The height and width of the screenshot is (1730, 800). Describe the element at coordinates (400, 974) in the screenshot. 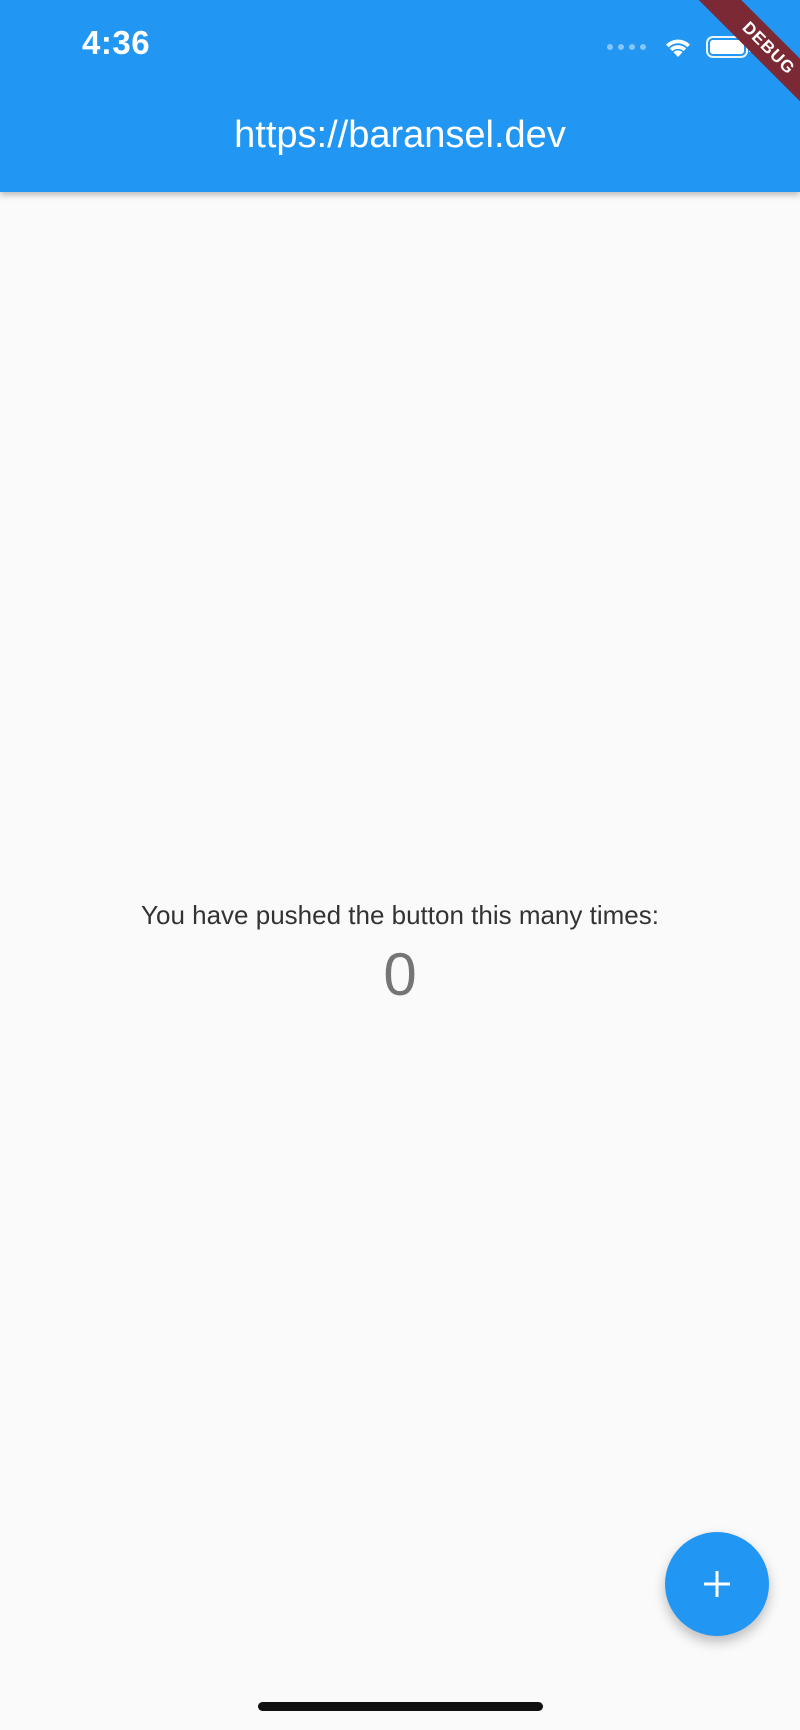

I see `counter-value: 0` at that location.